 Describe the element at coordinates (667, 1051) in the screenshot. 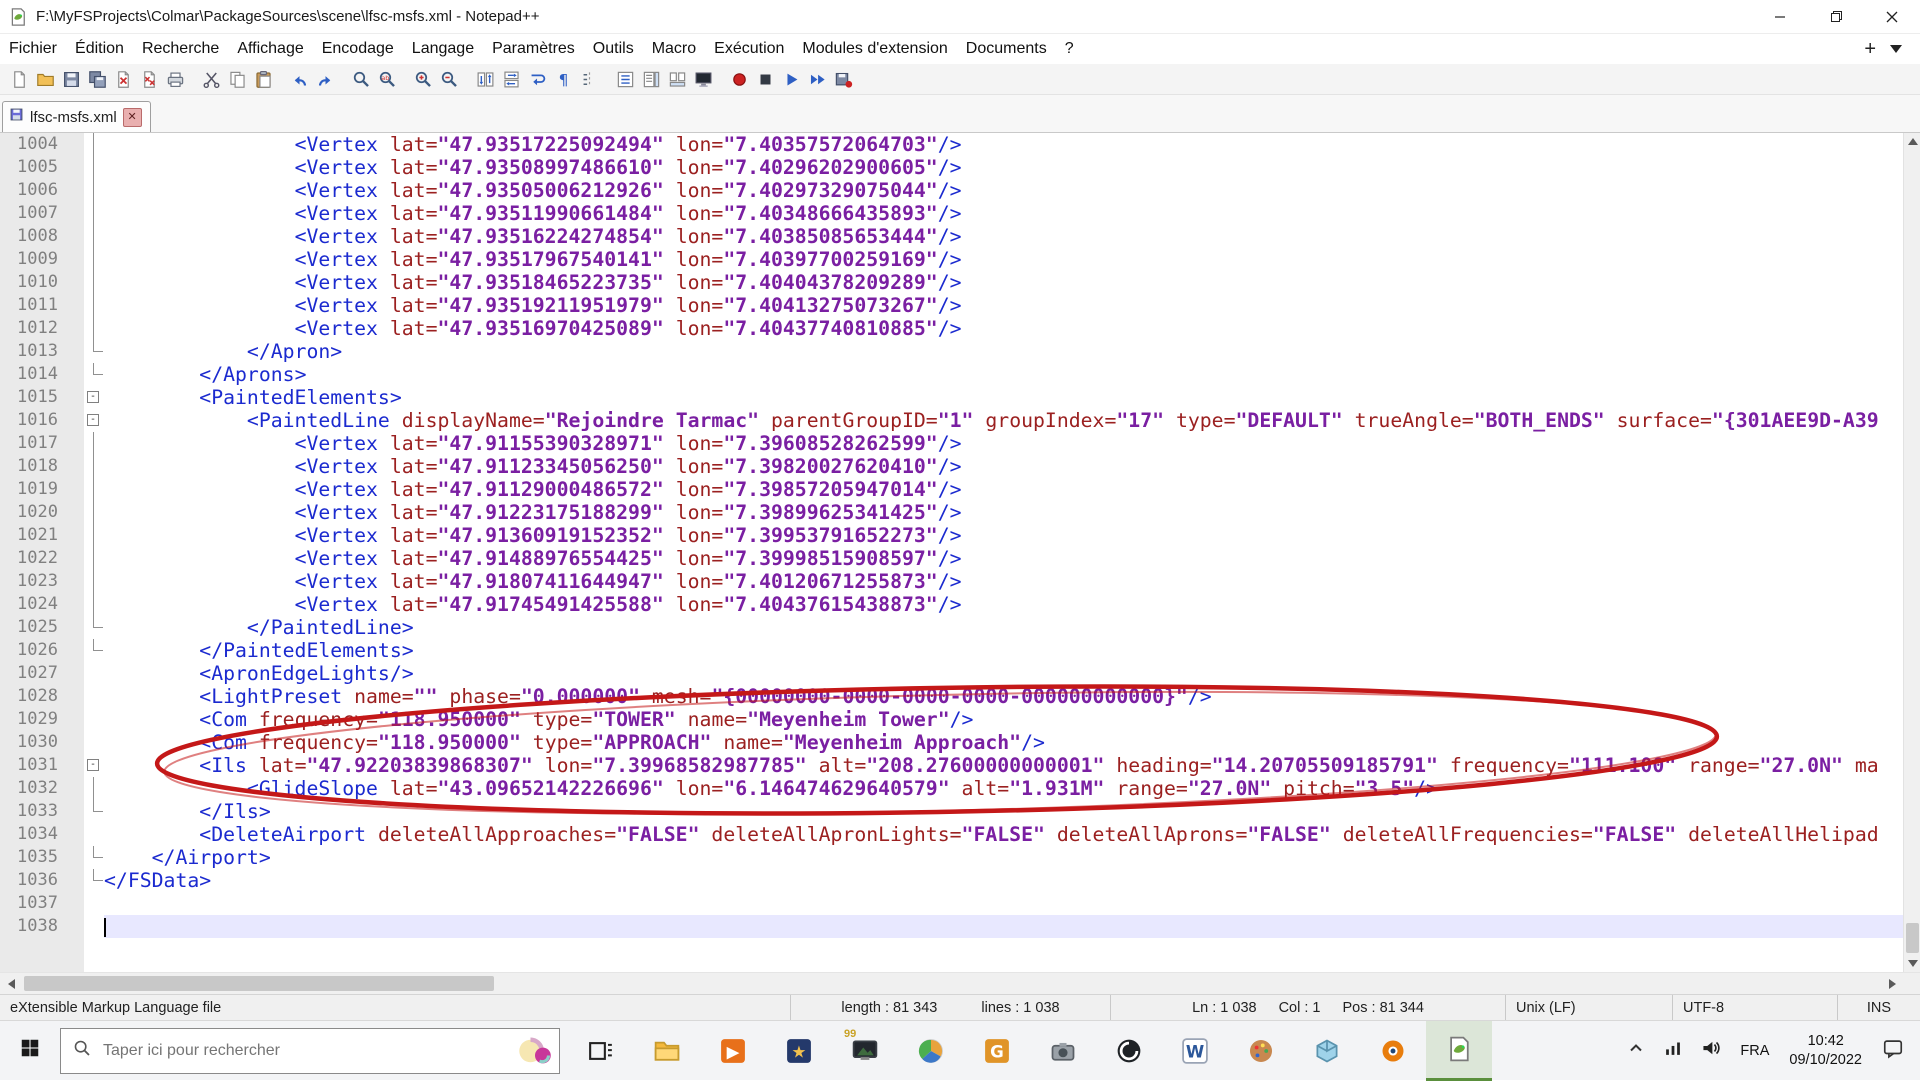

I see `file-explorer-icon` at that location.